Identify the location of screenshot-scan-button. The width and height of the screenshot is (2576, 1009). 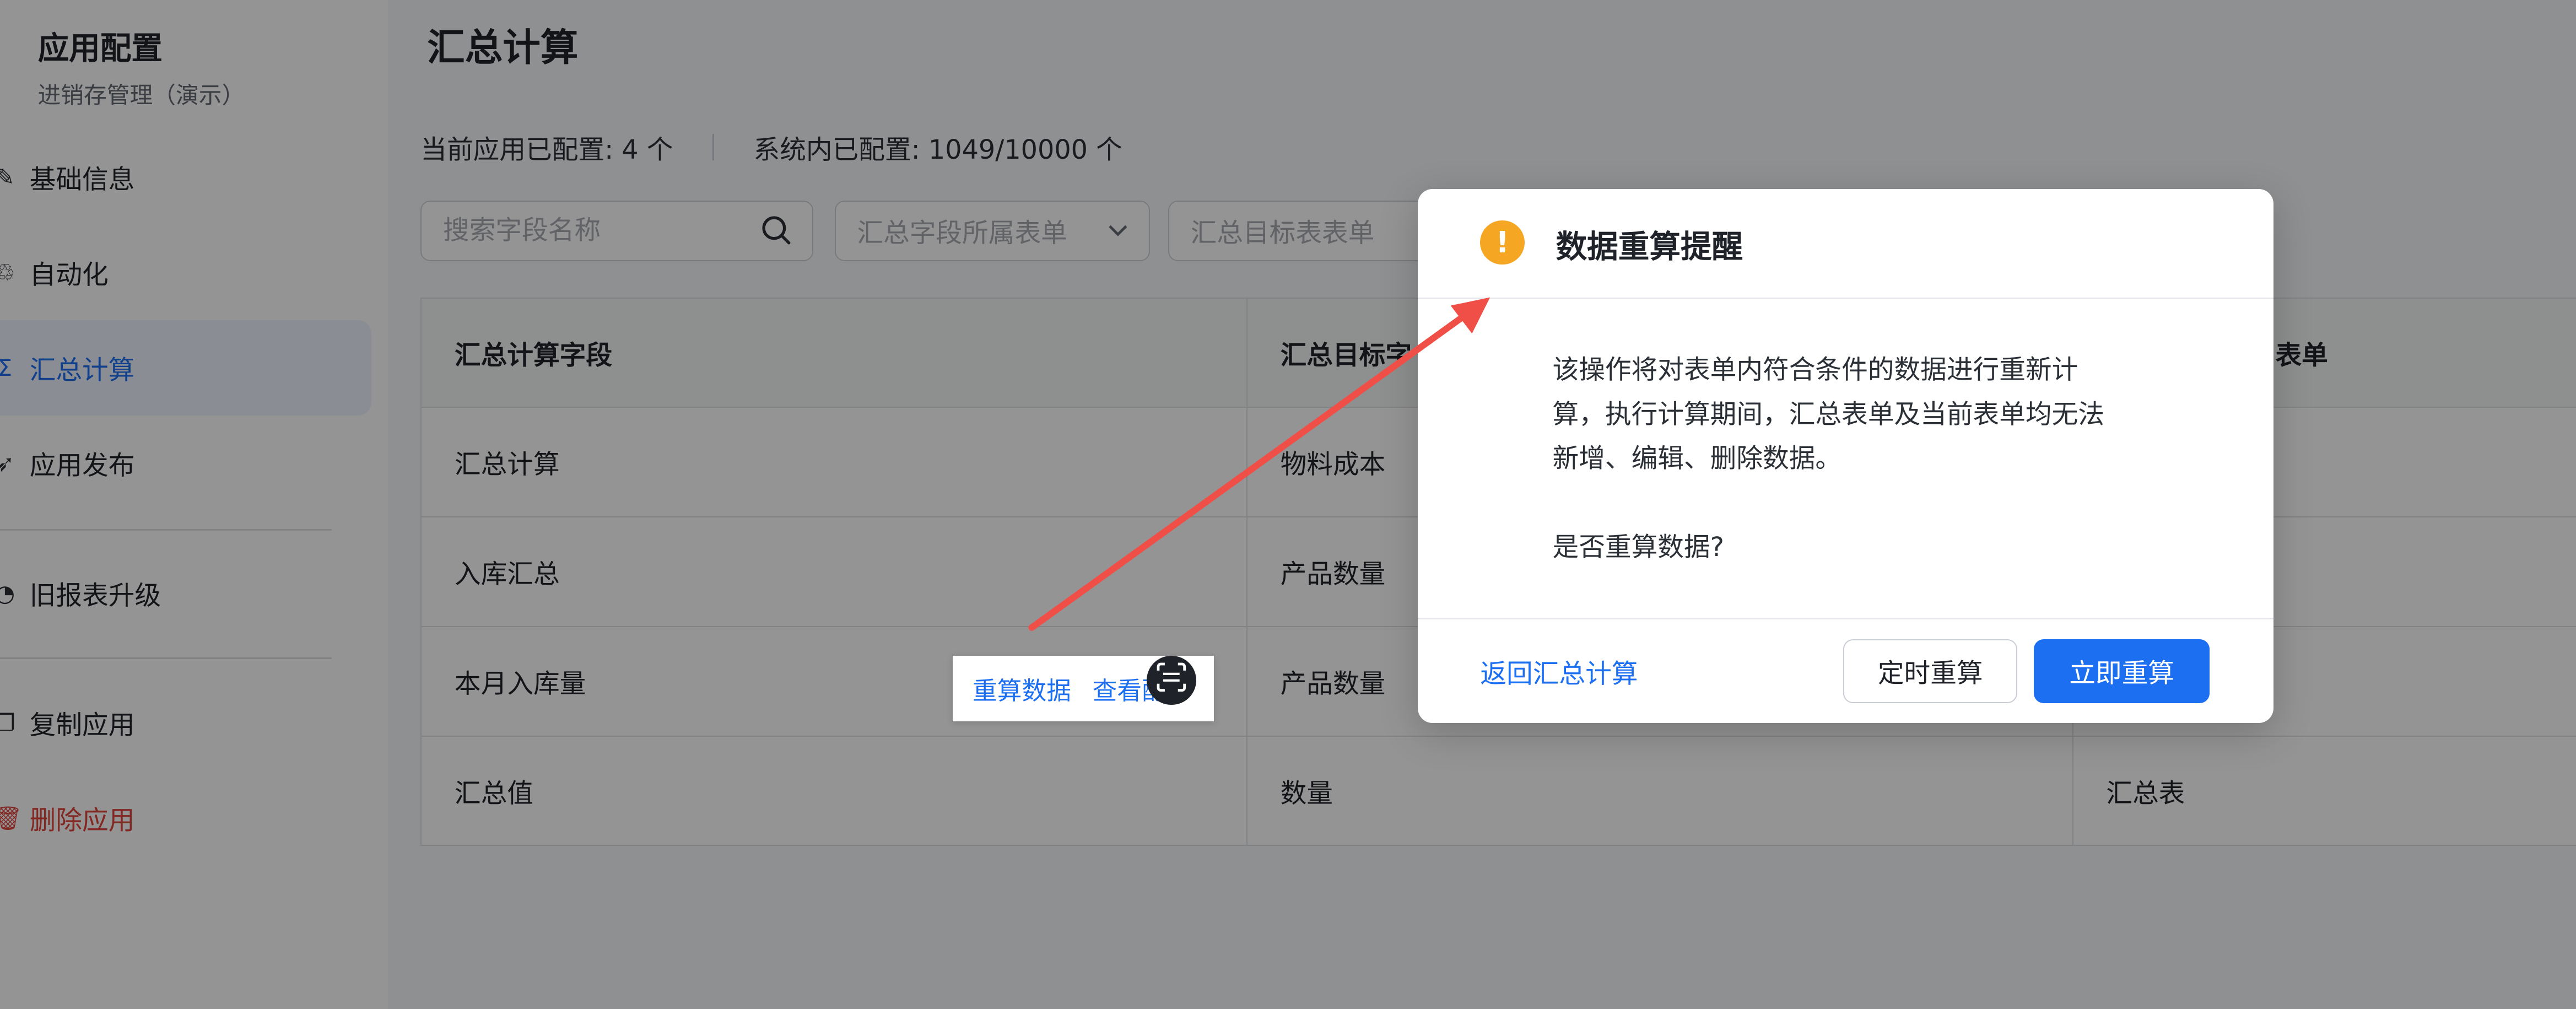
(1171, 680).